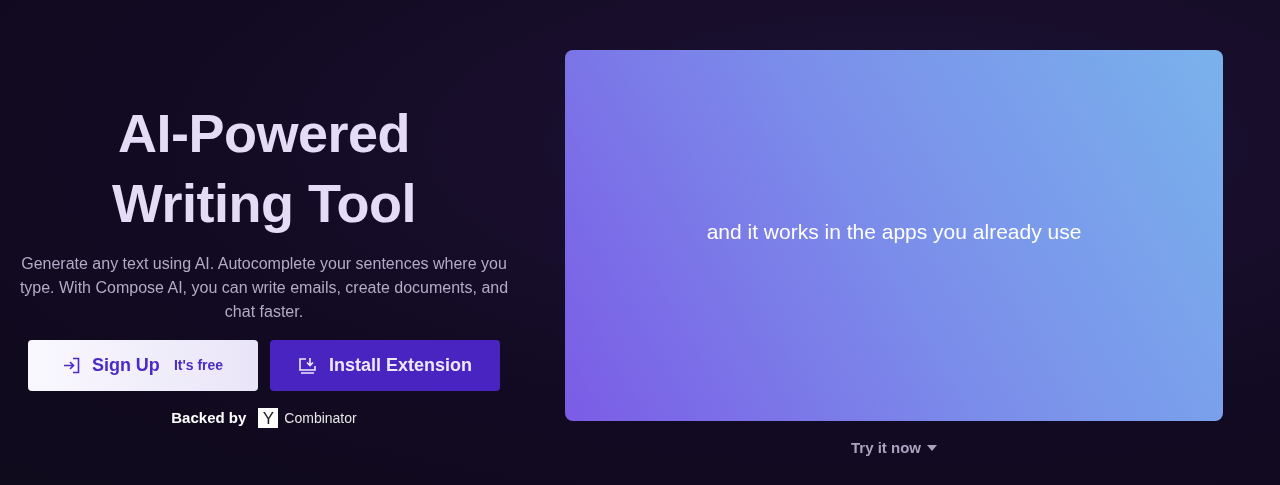 Image resolution: width=1280 pixels, height=485 pixels. Describe the element at coordinates (307, 365) in the screenshot. I see `download-icon` at that location.